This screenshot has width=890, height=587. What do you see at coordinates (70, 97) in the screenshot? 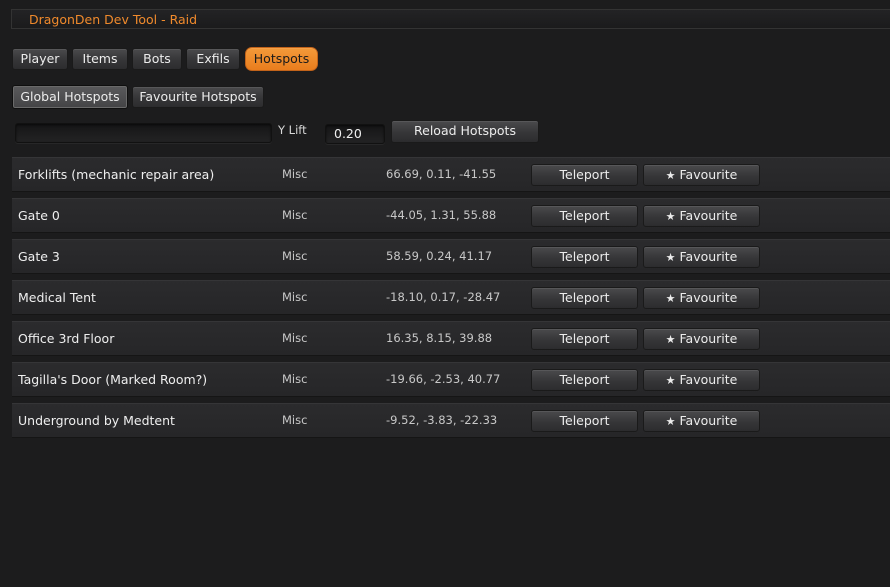
I see `subtab-global-hotspots: Global Hotspots` at bounding box center [70, 97].